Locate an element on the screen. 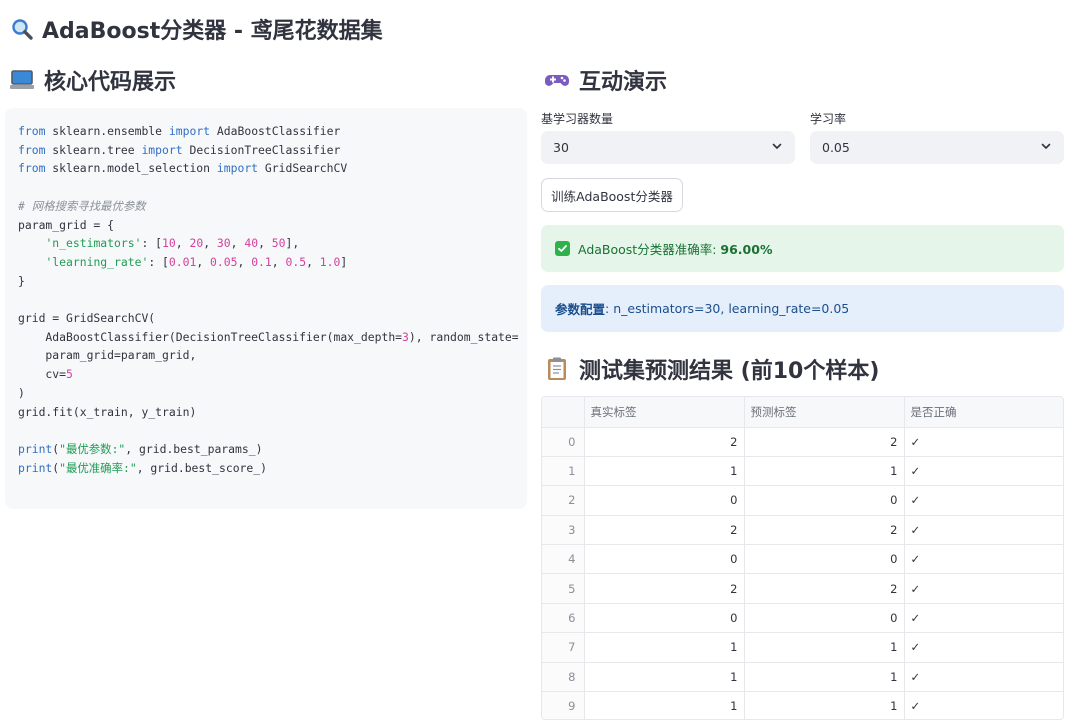 This screenshot has height=725, width=1080. code-token: sklearn.tree is located at coordinates (93, 149).